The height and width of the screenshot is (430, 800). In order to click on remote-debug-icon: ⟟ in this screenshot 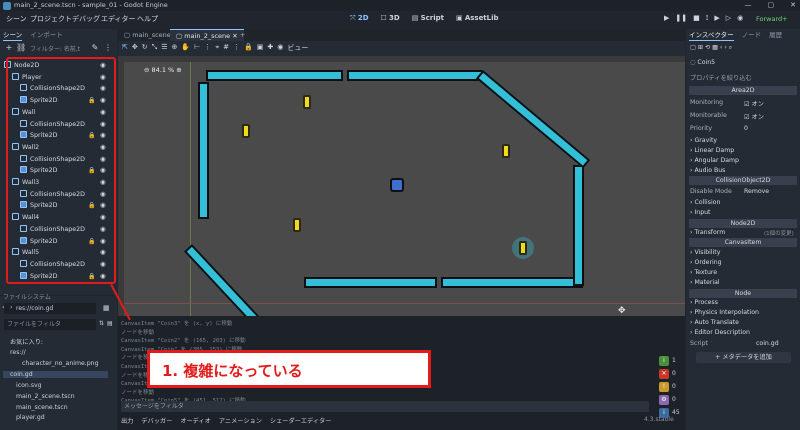, I will do `click(707, 18)`.